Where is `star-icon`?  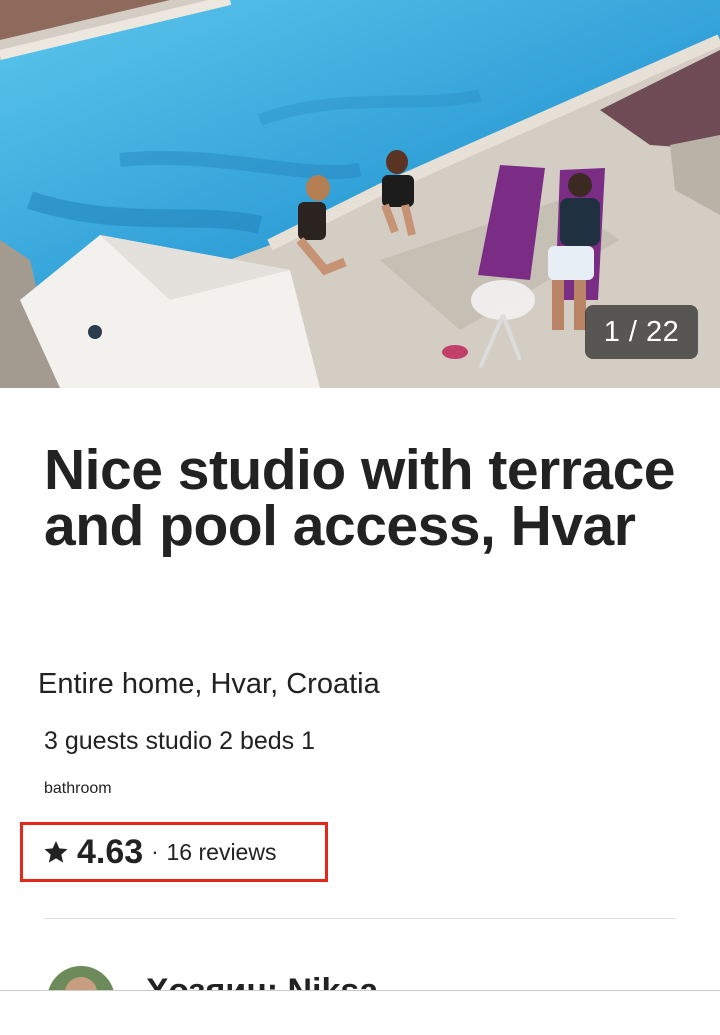 star-icon is located at coordinates (56, 851).